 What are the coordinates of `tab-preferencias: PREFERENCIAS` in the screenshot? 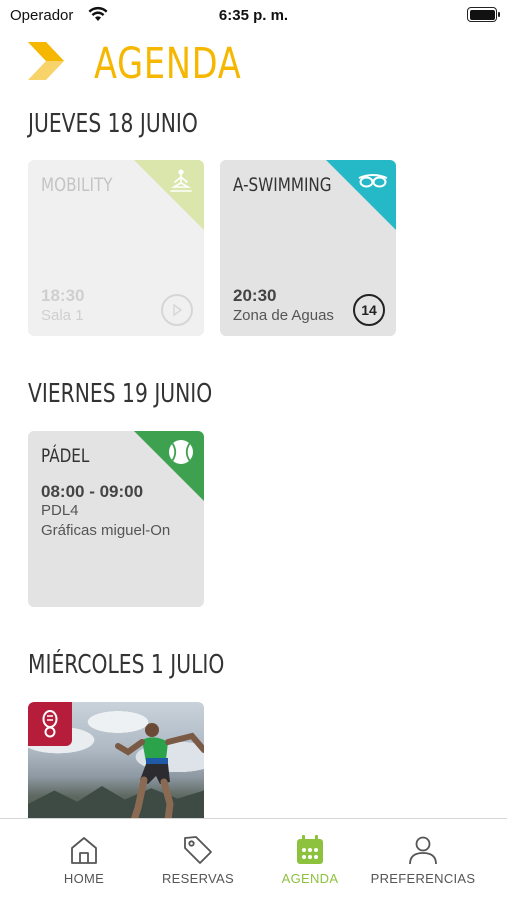 It's located at (423, 859).